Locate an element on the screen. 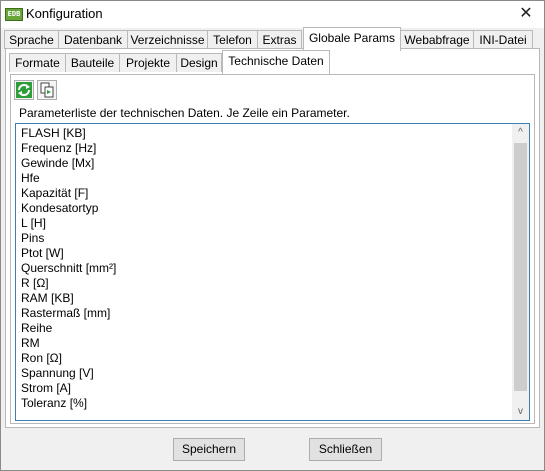 The image size is (545, 471). subtab-bauteile: Bauteile is located at coordinates (92, 62).